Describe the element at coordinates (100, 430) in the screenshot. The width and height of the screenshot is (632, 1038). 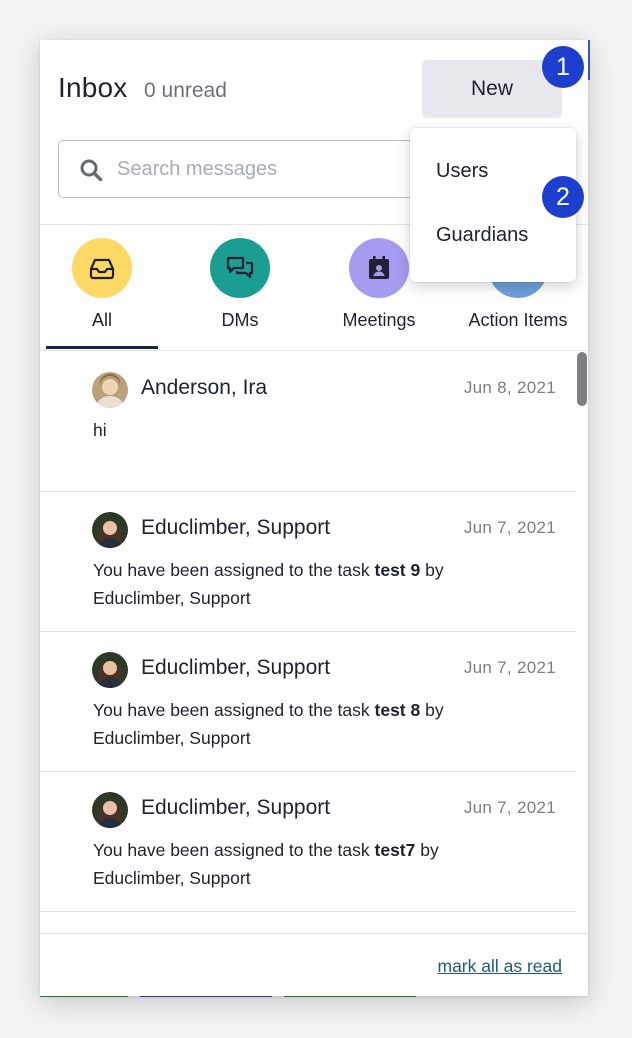
I see `message-preview: hi` at that location.